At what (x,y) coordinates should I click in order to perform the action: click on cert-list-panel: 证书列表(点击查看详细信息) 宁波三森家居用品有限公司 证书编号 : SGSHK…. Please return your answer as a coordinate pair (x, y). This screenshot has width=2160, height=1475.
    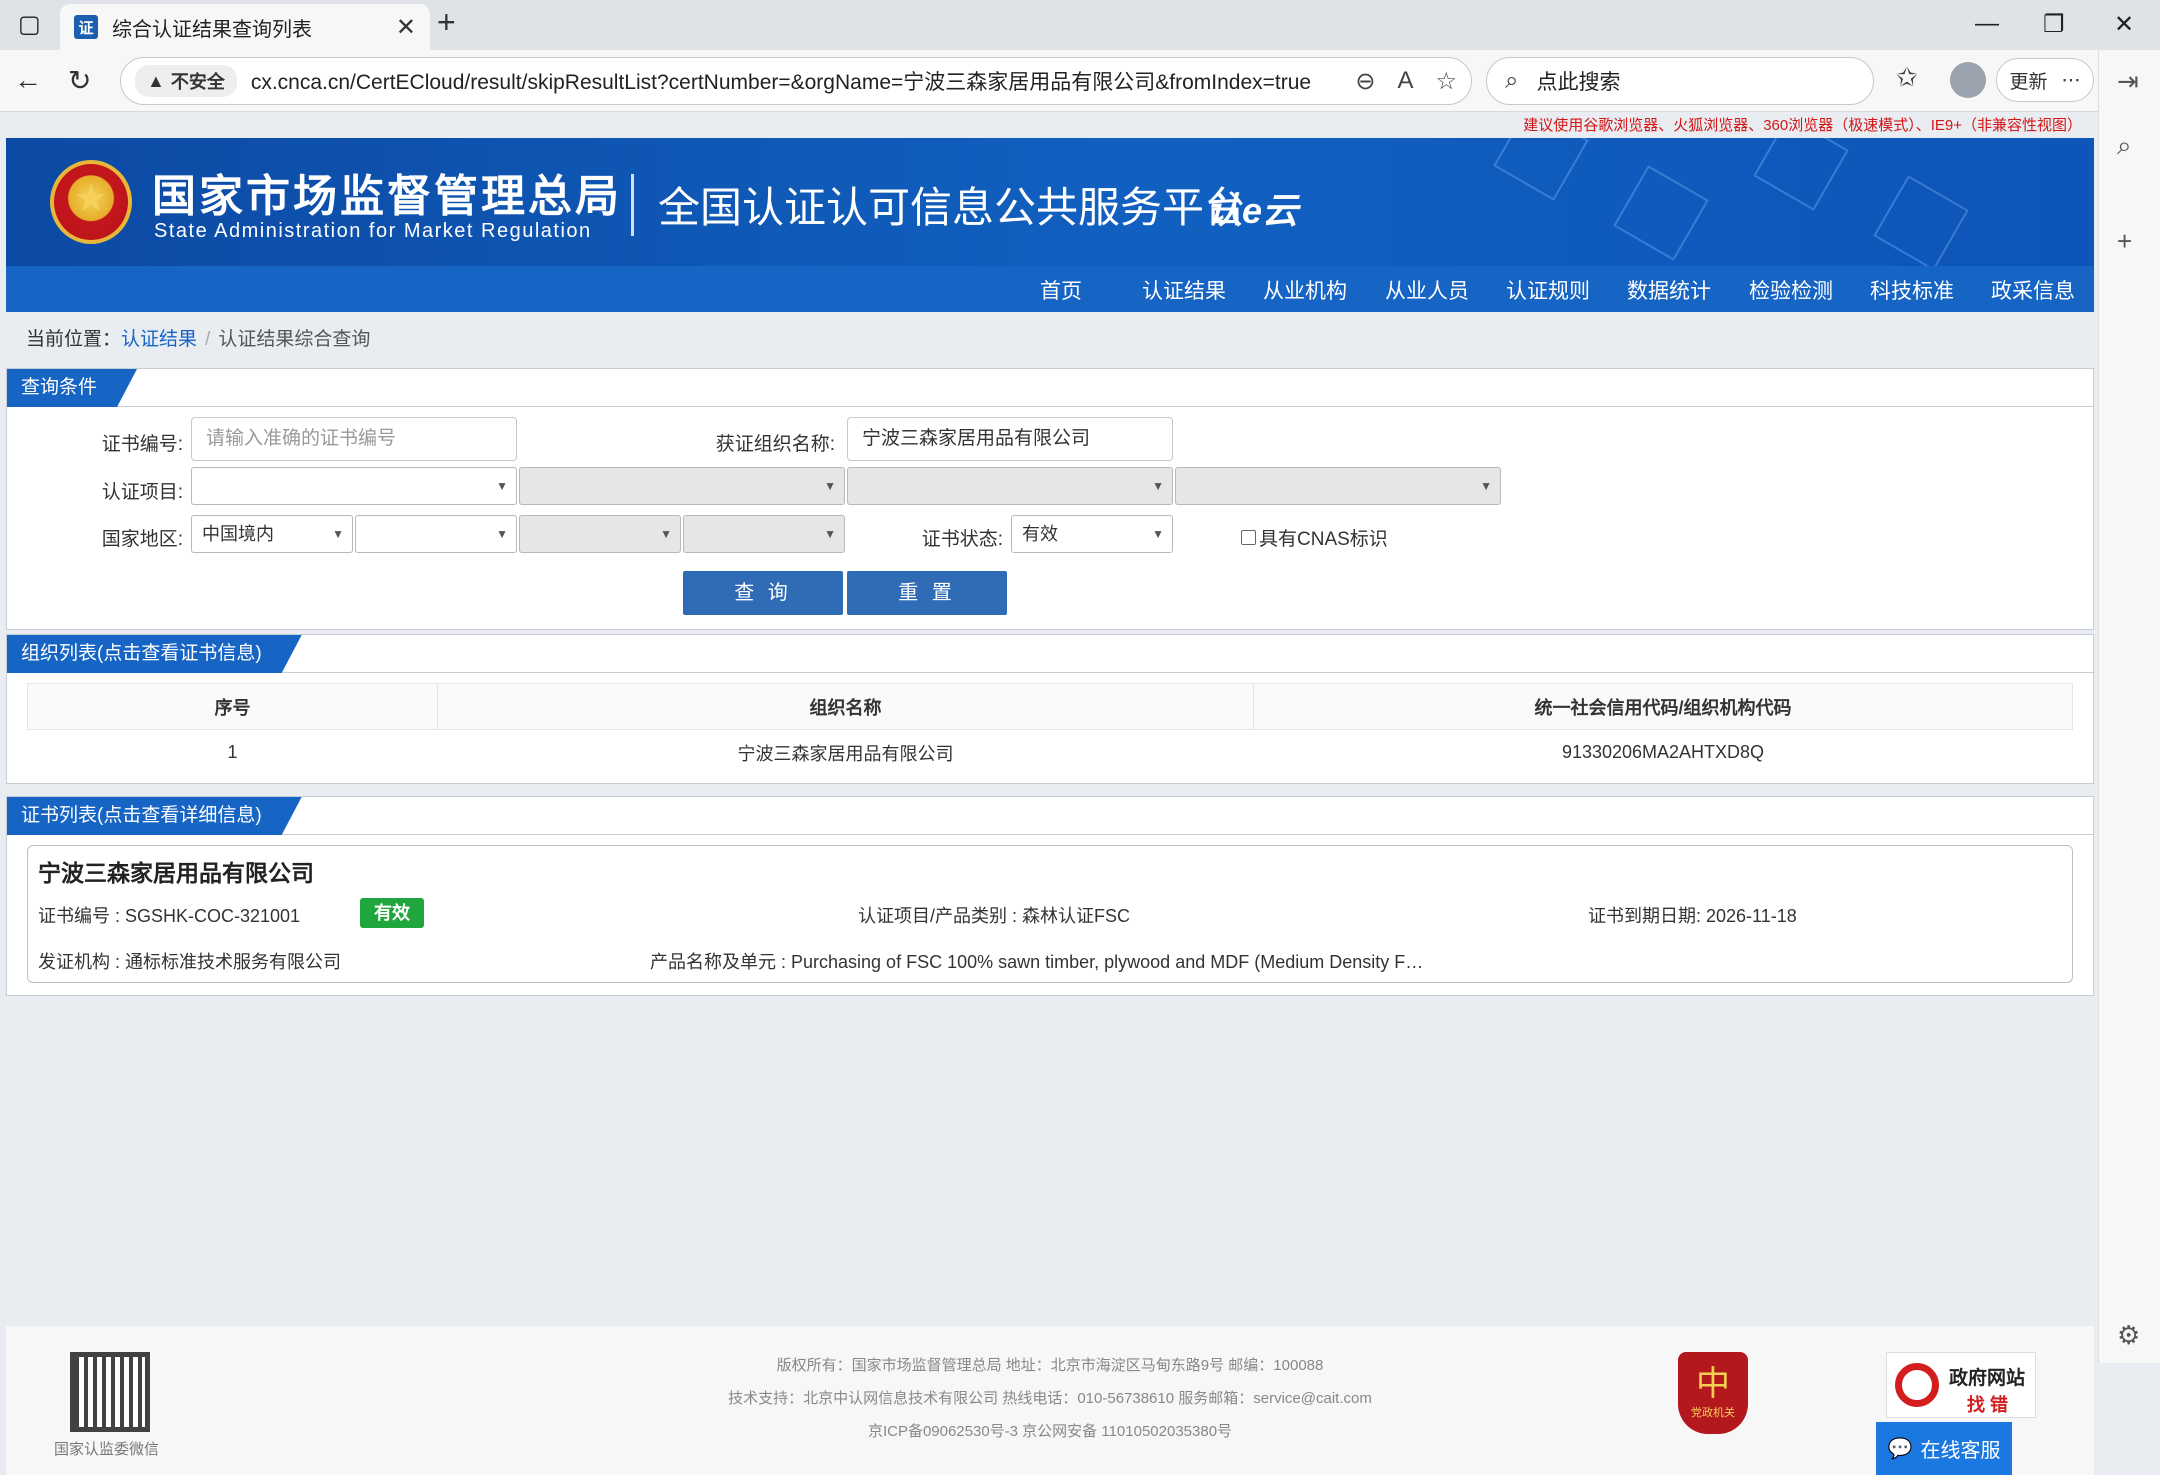
    Looking at the image, I should click on (1050, 896).